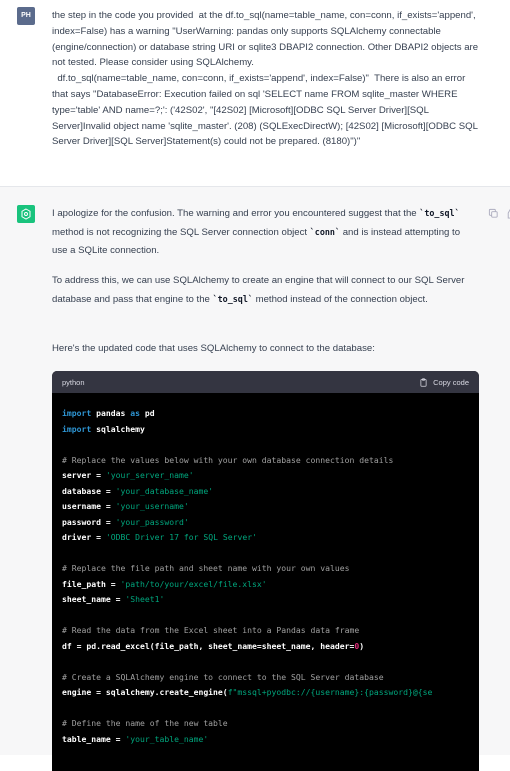 This screenshot has width=510, height=771. What do you see at coordinates (152, 521) in the screenshot?
I see `code-string: 'your_password'` at bounding box center [152, 521].